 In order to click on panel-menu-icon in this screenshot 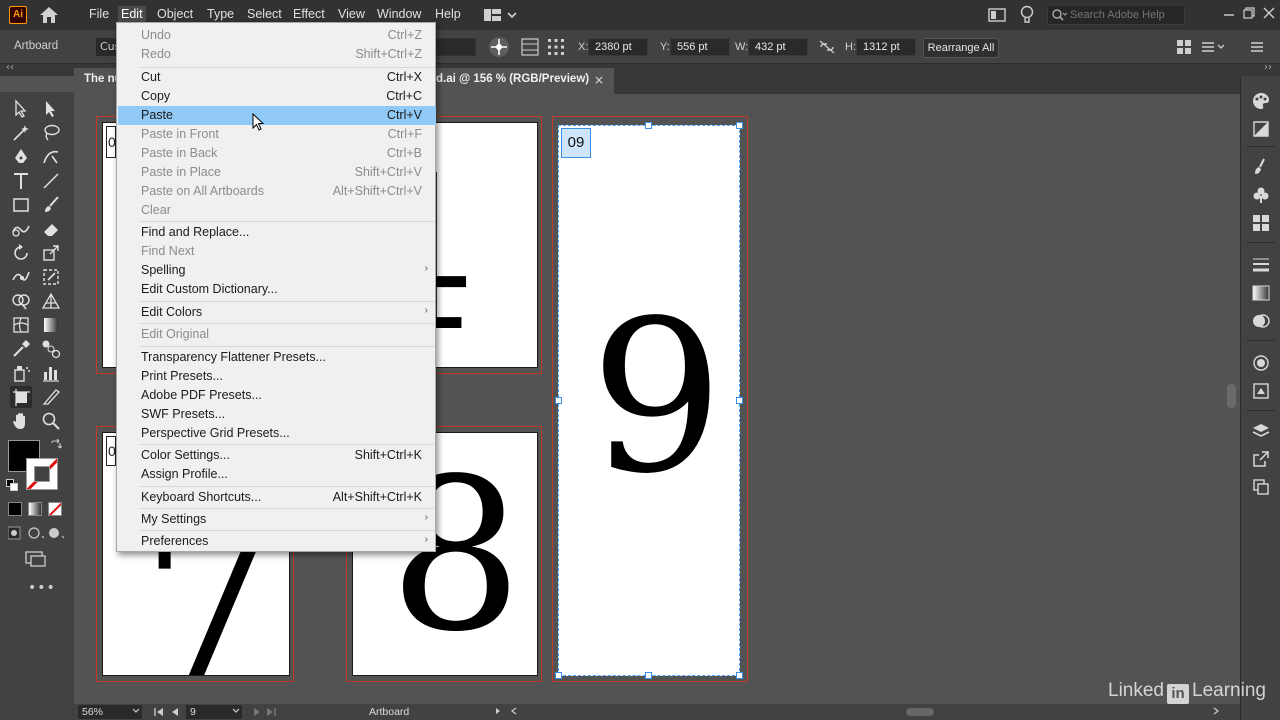, I will do `click(1257, 47)`.